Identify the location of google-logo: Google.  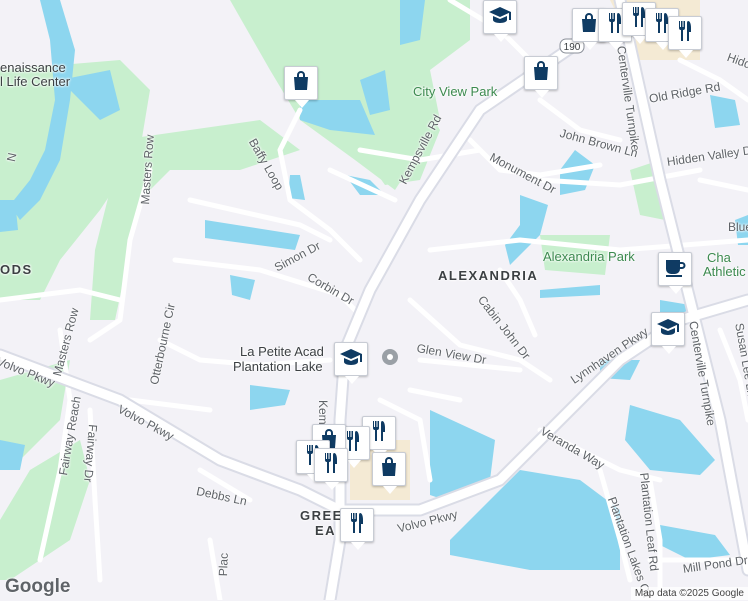
(38, 586).